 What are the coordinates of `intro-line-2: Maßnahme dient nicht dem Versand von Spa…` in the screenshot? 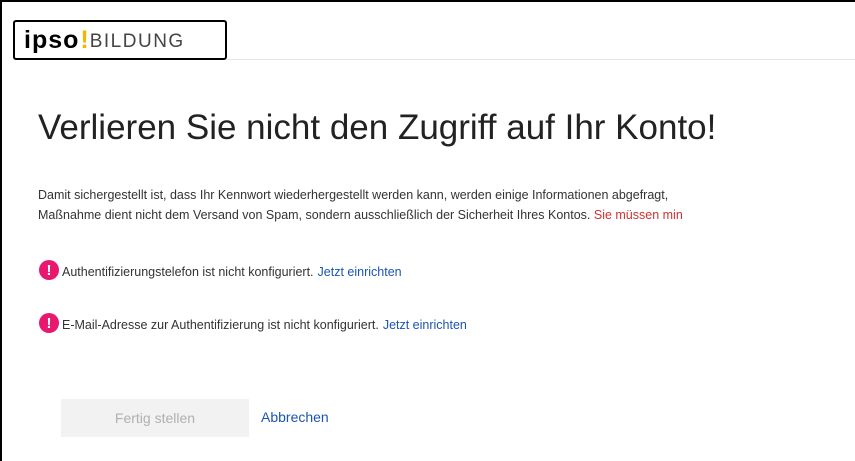 It's located at (446, 215).